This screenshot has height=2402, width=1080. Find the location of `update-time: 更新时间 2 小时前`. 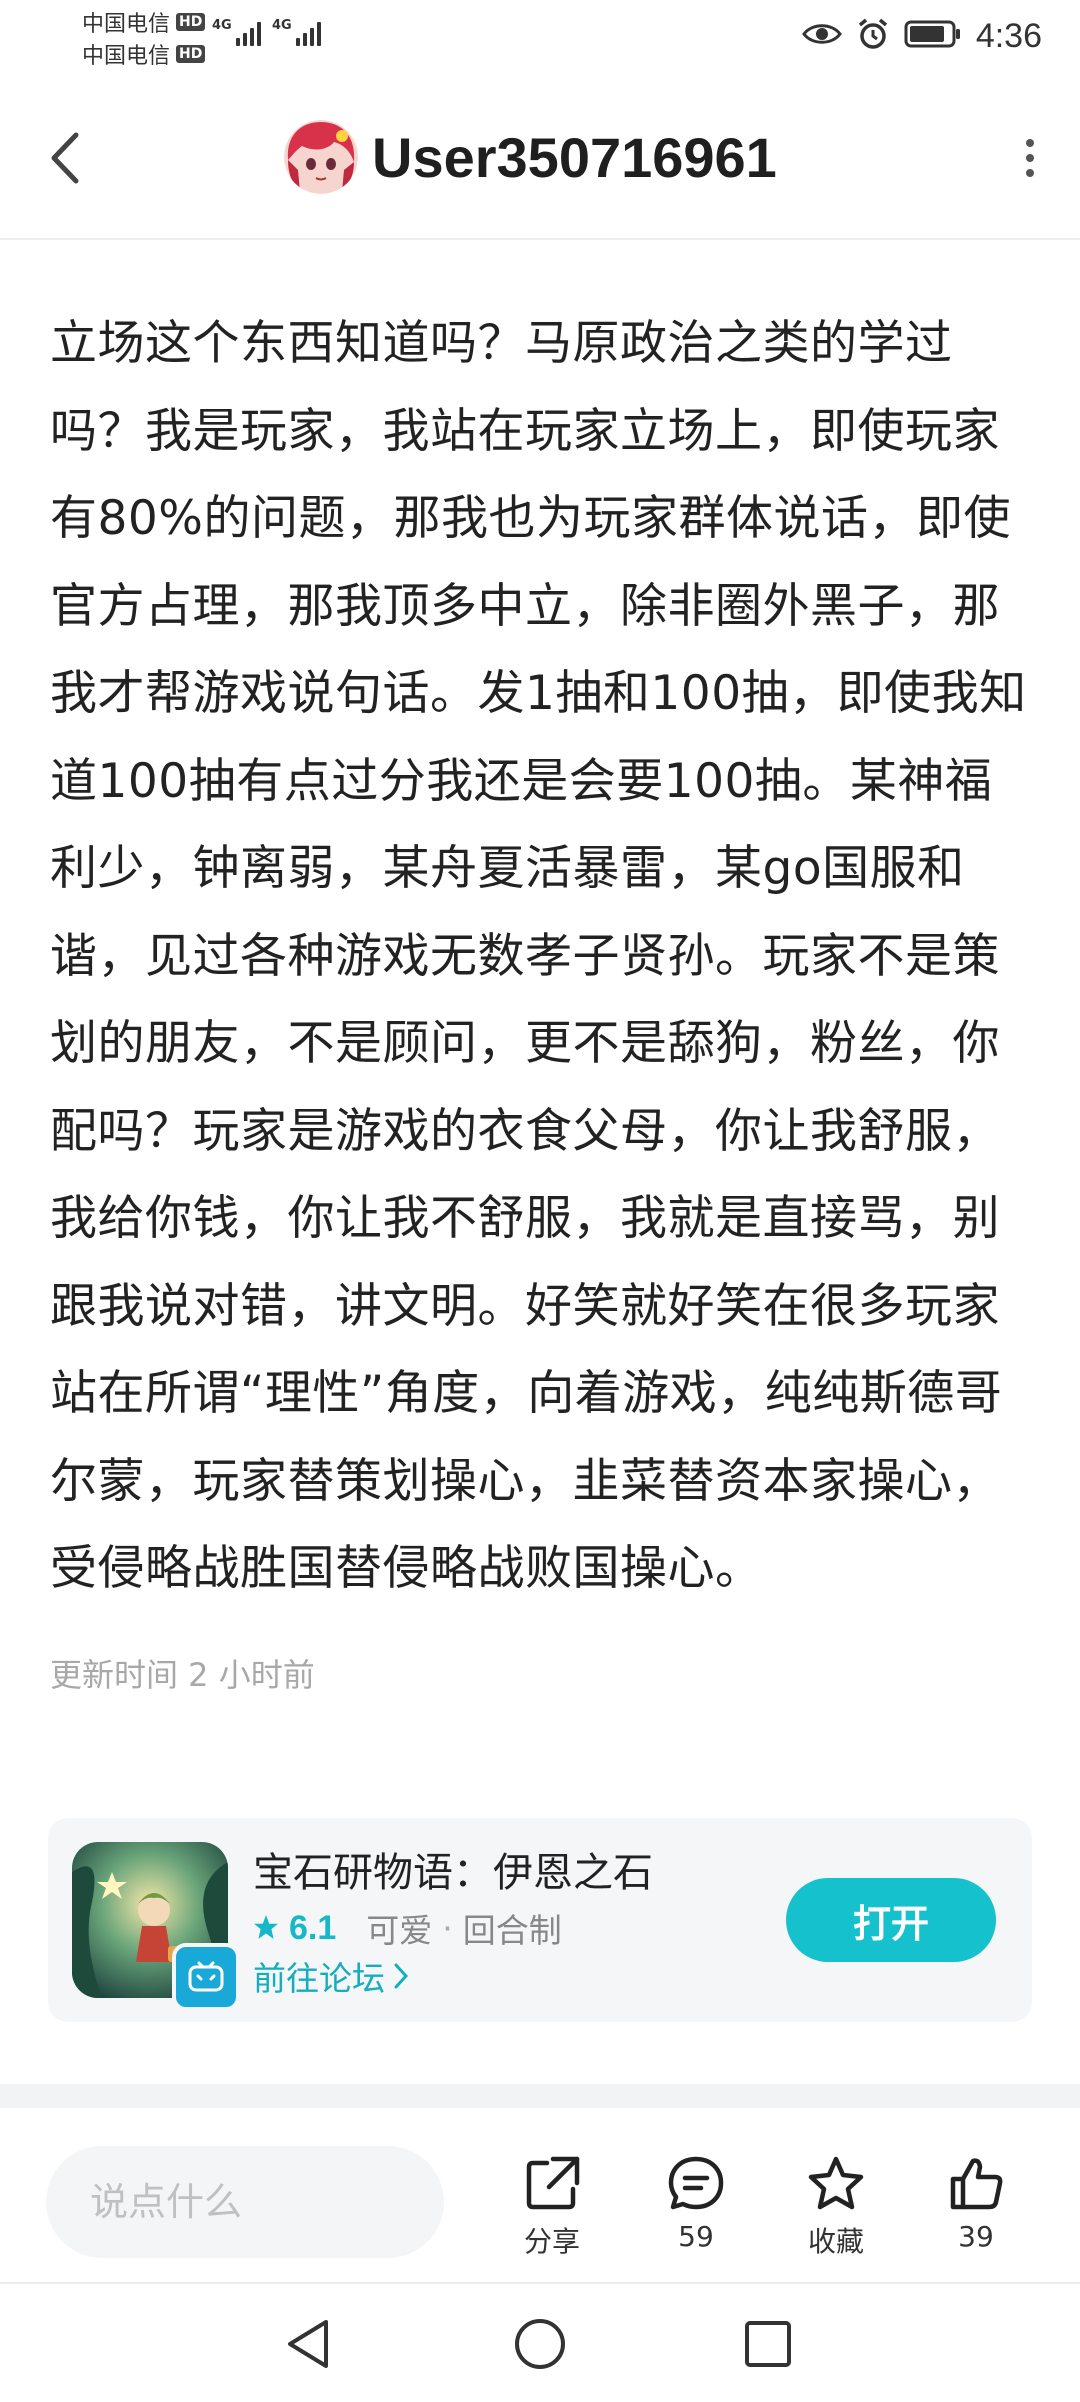

update-time: 更新时间 2 小时前 is located at coordinates (182, 1675).